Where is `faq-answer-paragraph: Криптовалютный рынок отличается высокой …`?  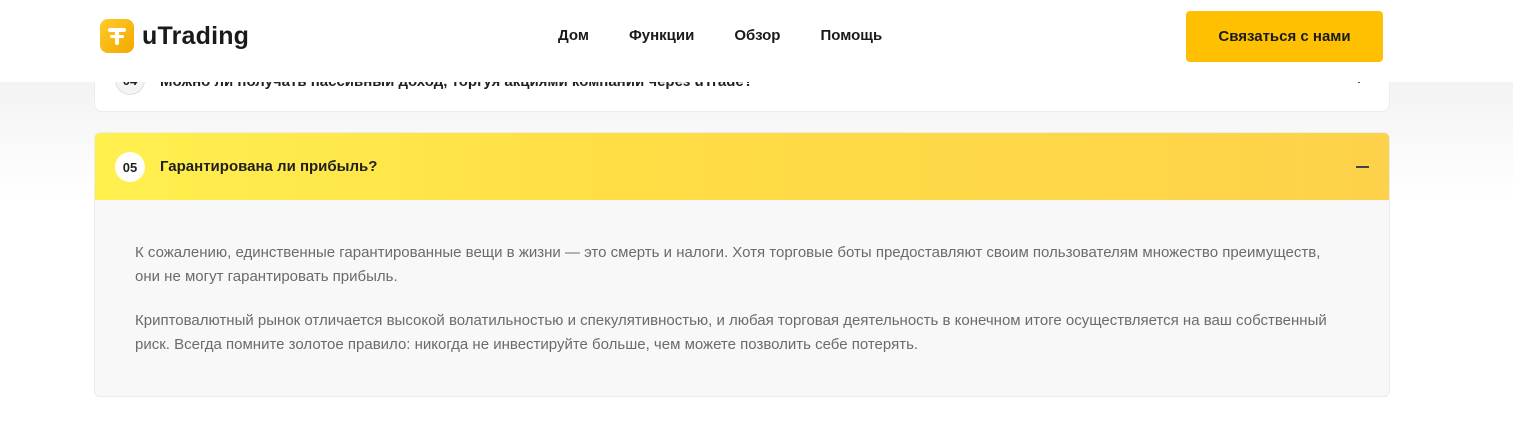 faq-answer-paragraph: Криптовалютный рынок отличается высокой … is located at coordinates (731, 332).